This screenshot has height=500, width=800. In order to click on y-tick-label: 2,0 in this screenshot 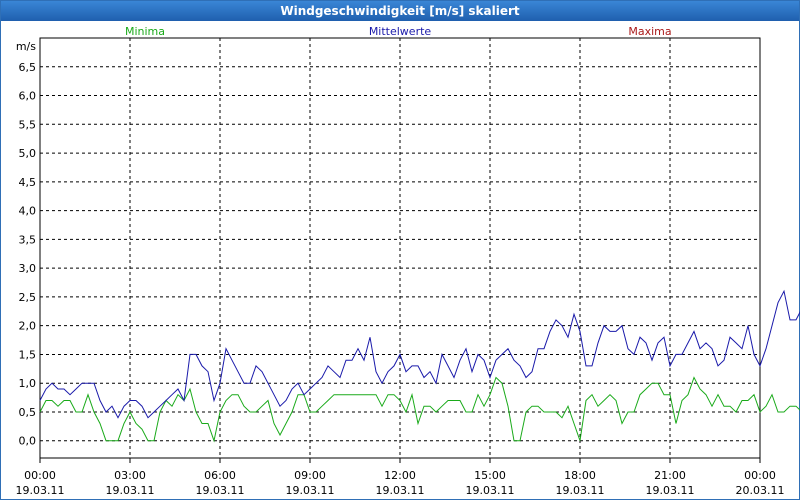, I will do `click(28, 326)`.